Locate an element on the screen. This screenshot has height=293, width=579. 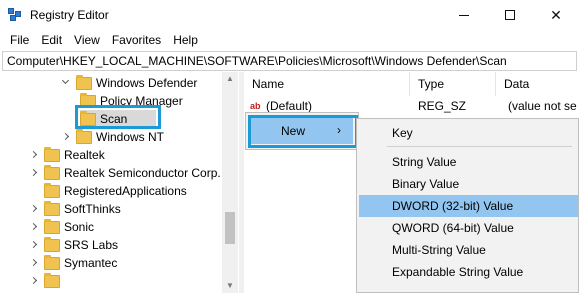
scrollbar-thumb is located at coordinates (230, 228).